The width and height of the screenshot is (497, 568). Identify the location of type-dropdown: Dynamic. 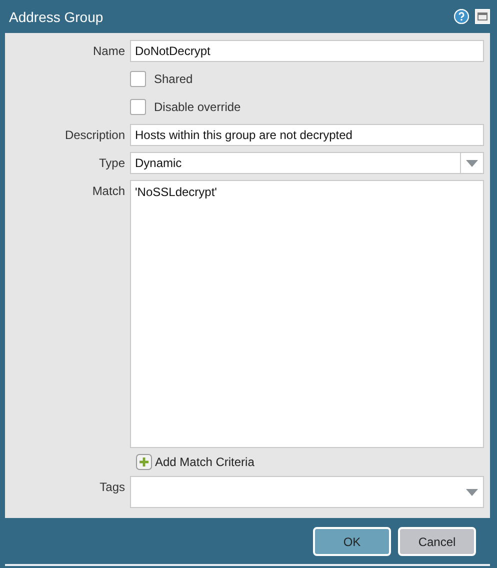
(307, 163).